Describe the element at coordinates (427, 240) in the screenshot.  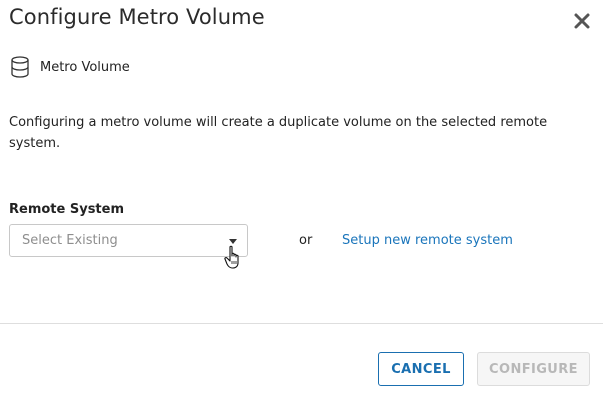
I see `setup-new-remote-system-link: Setup new remote system` at that location.